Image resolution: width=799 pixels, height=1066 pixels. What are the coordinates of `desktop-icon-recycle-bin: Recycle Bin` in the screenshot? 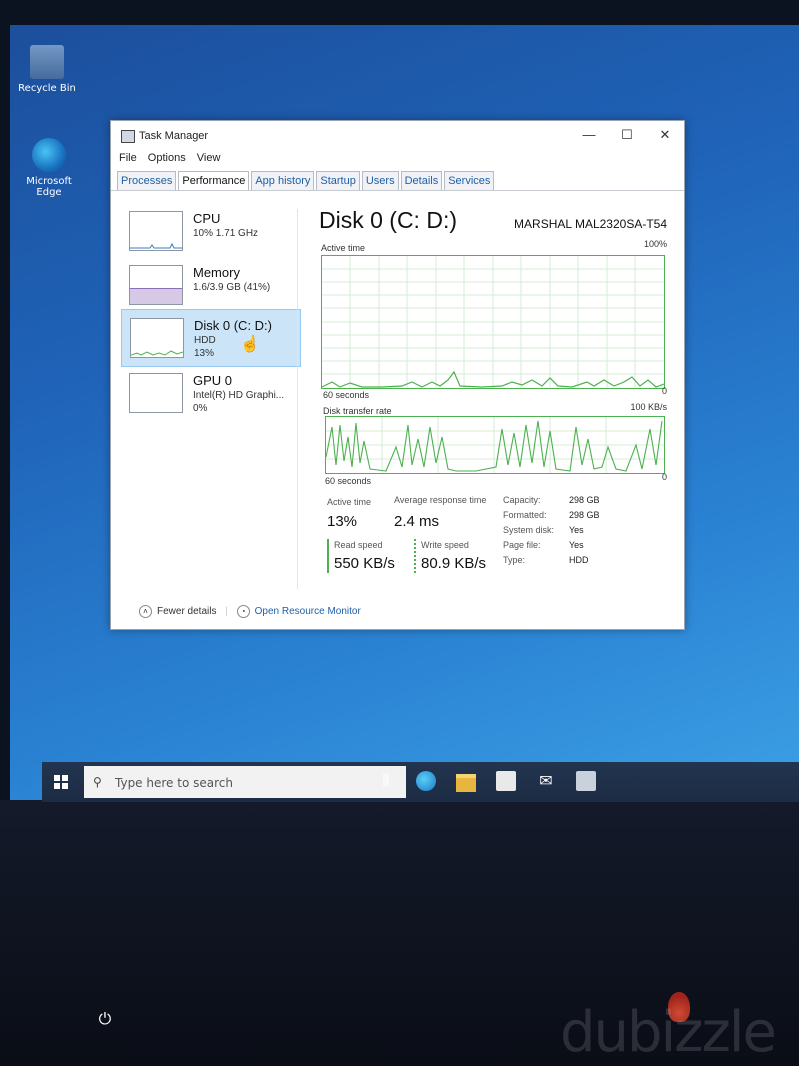 It's located at (47, 69).